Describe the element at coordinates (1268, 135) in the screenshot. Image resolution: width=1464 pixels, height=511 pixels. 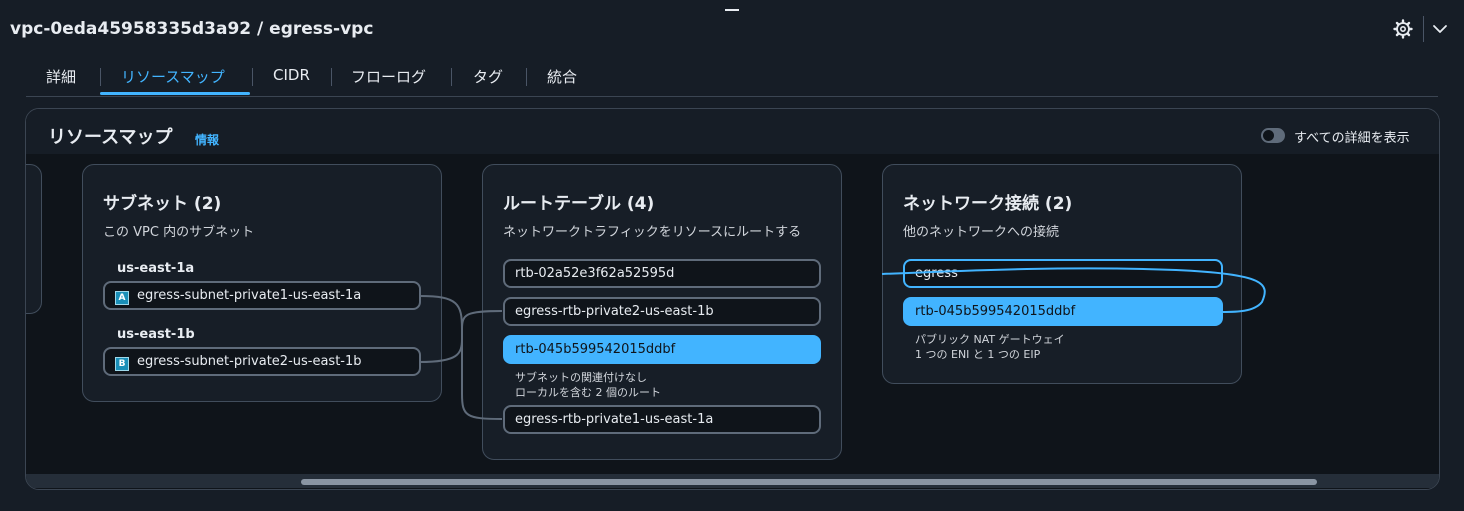
I see `toggle-knob` at that location.